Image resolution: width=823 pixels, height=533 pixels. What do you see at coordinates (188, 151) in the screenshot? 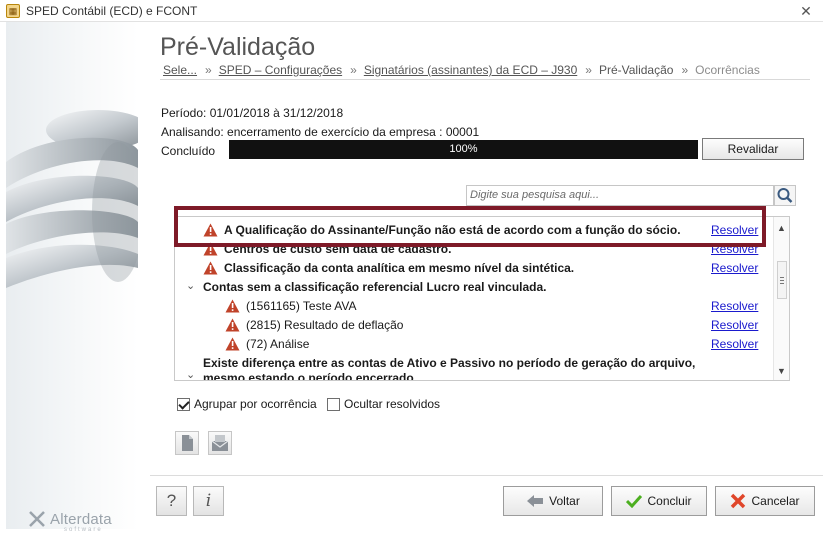
I see `progress-label: Concluído` at bounding box center [188, 151].